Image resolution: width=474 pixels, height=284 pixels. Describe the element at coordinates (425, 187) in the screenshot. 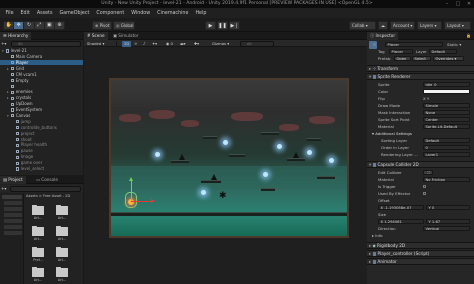

I see `is-trigger-checkbox` at that location.